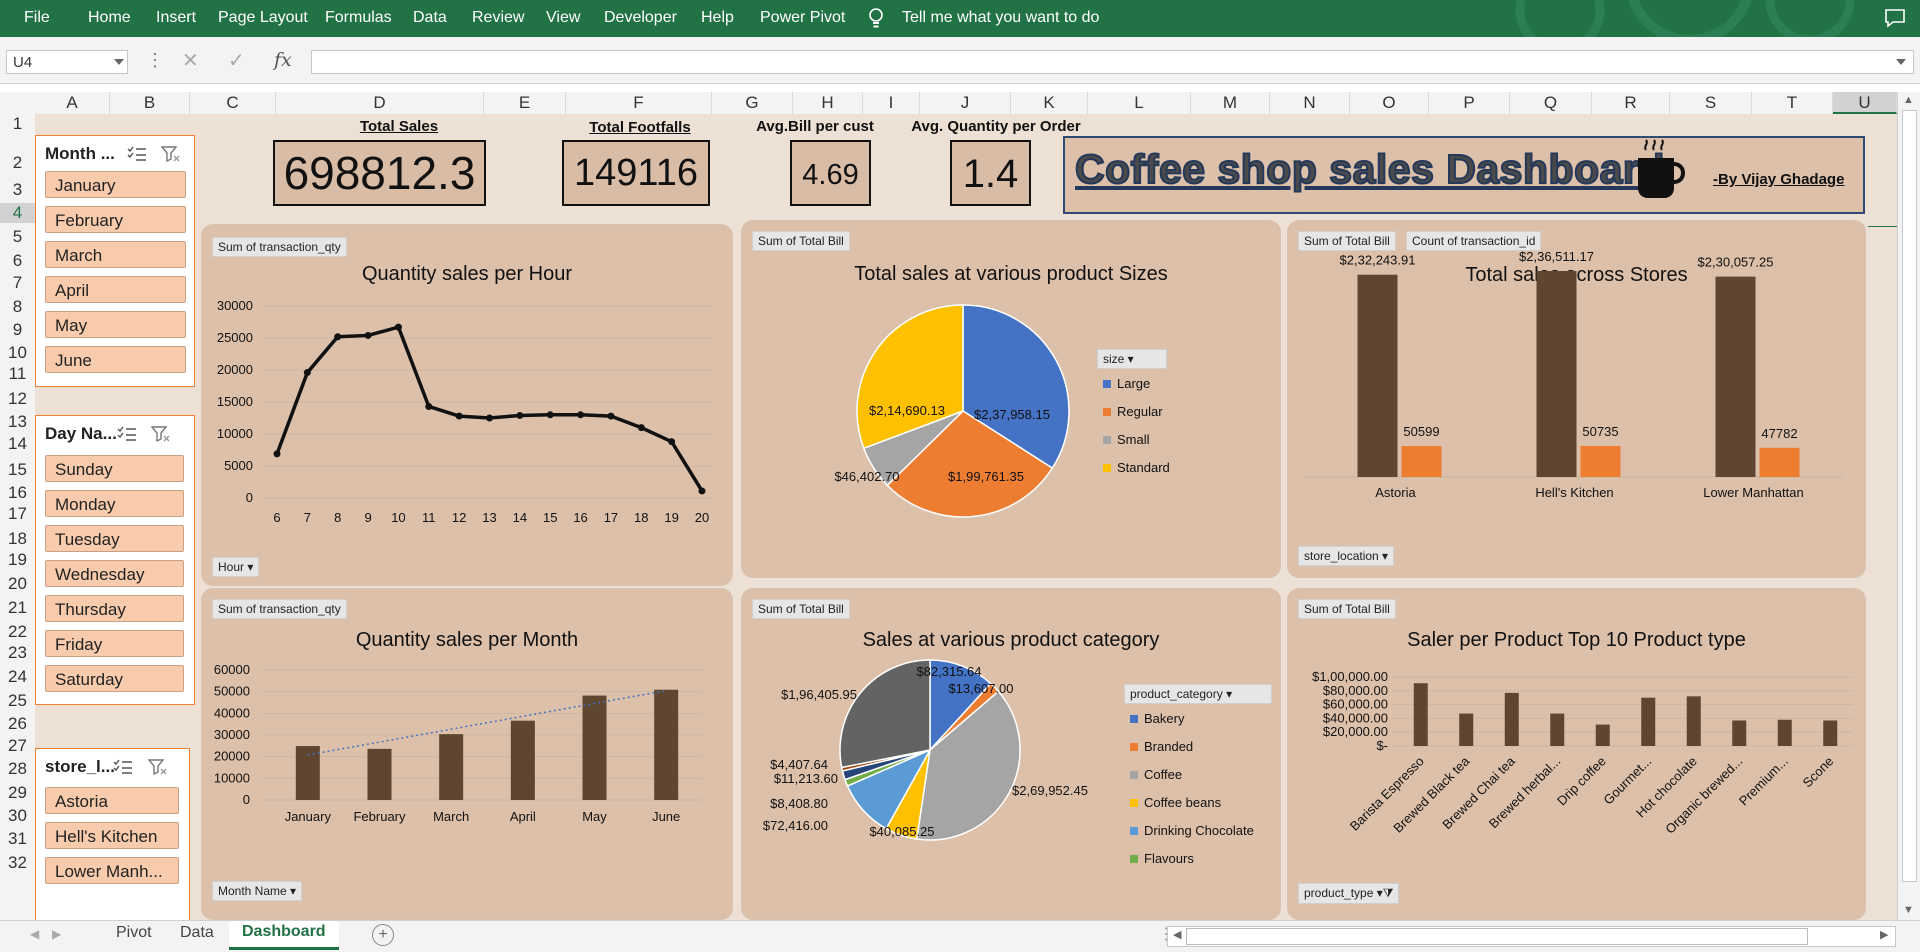 This screenshot has width=1920, height=952. I want to click on sheet-tab-dashboard-active: Dashboard, so click(284, 935).